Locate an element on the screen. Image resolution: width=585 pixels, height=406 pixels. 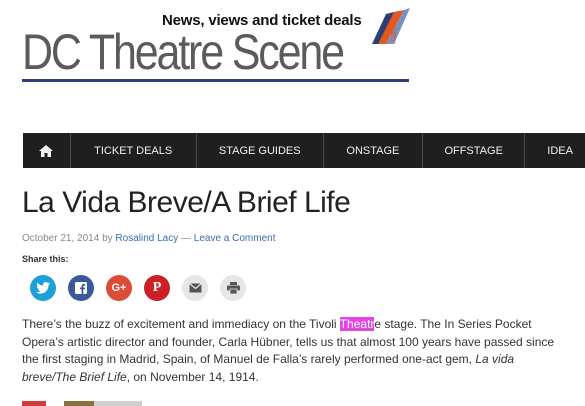
share-google-plus-button: G+ is located at coordinates (119, 288).